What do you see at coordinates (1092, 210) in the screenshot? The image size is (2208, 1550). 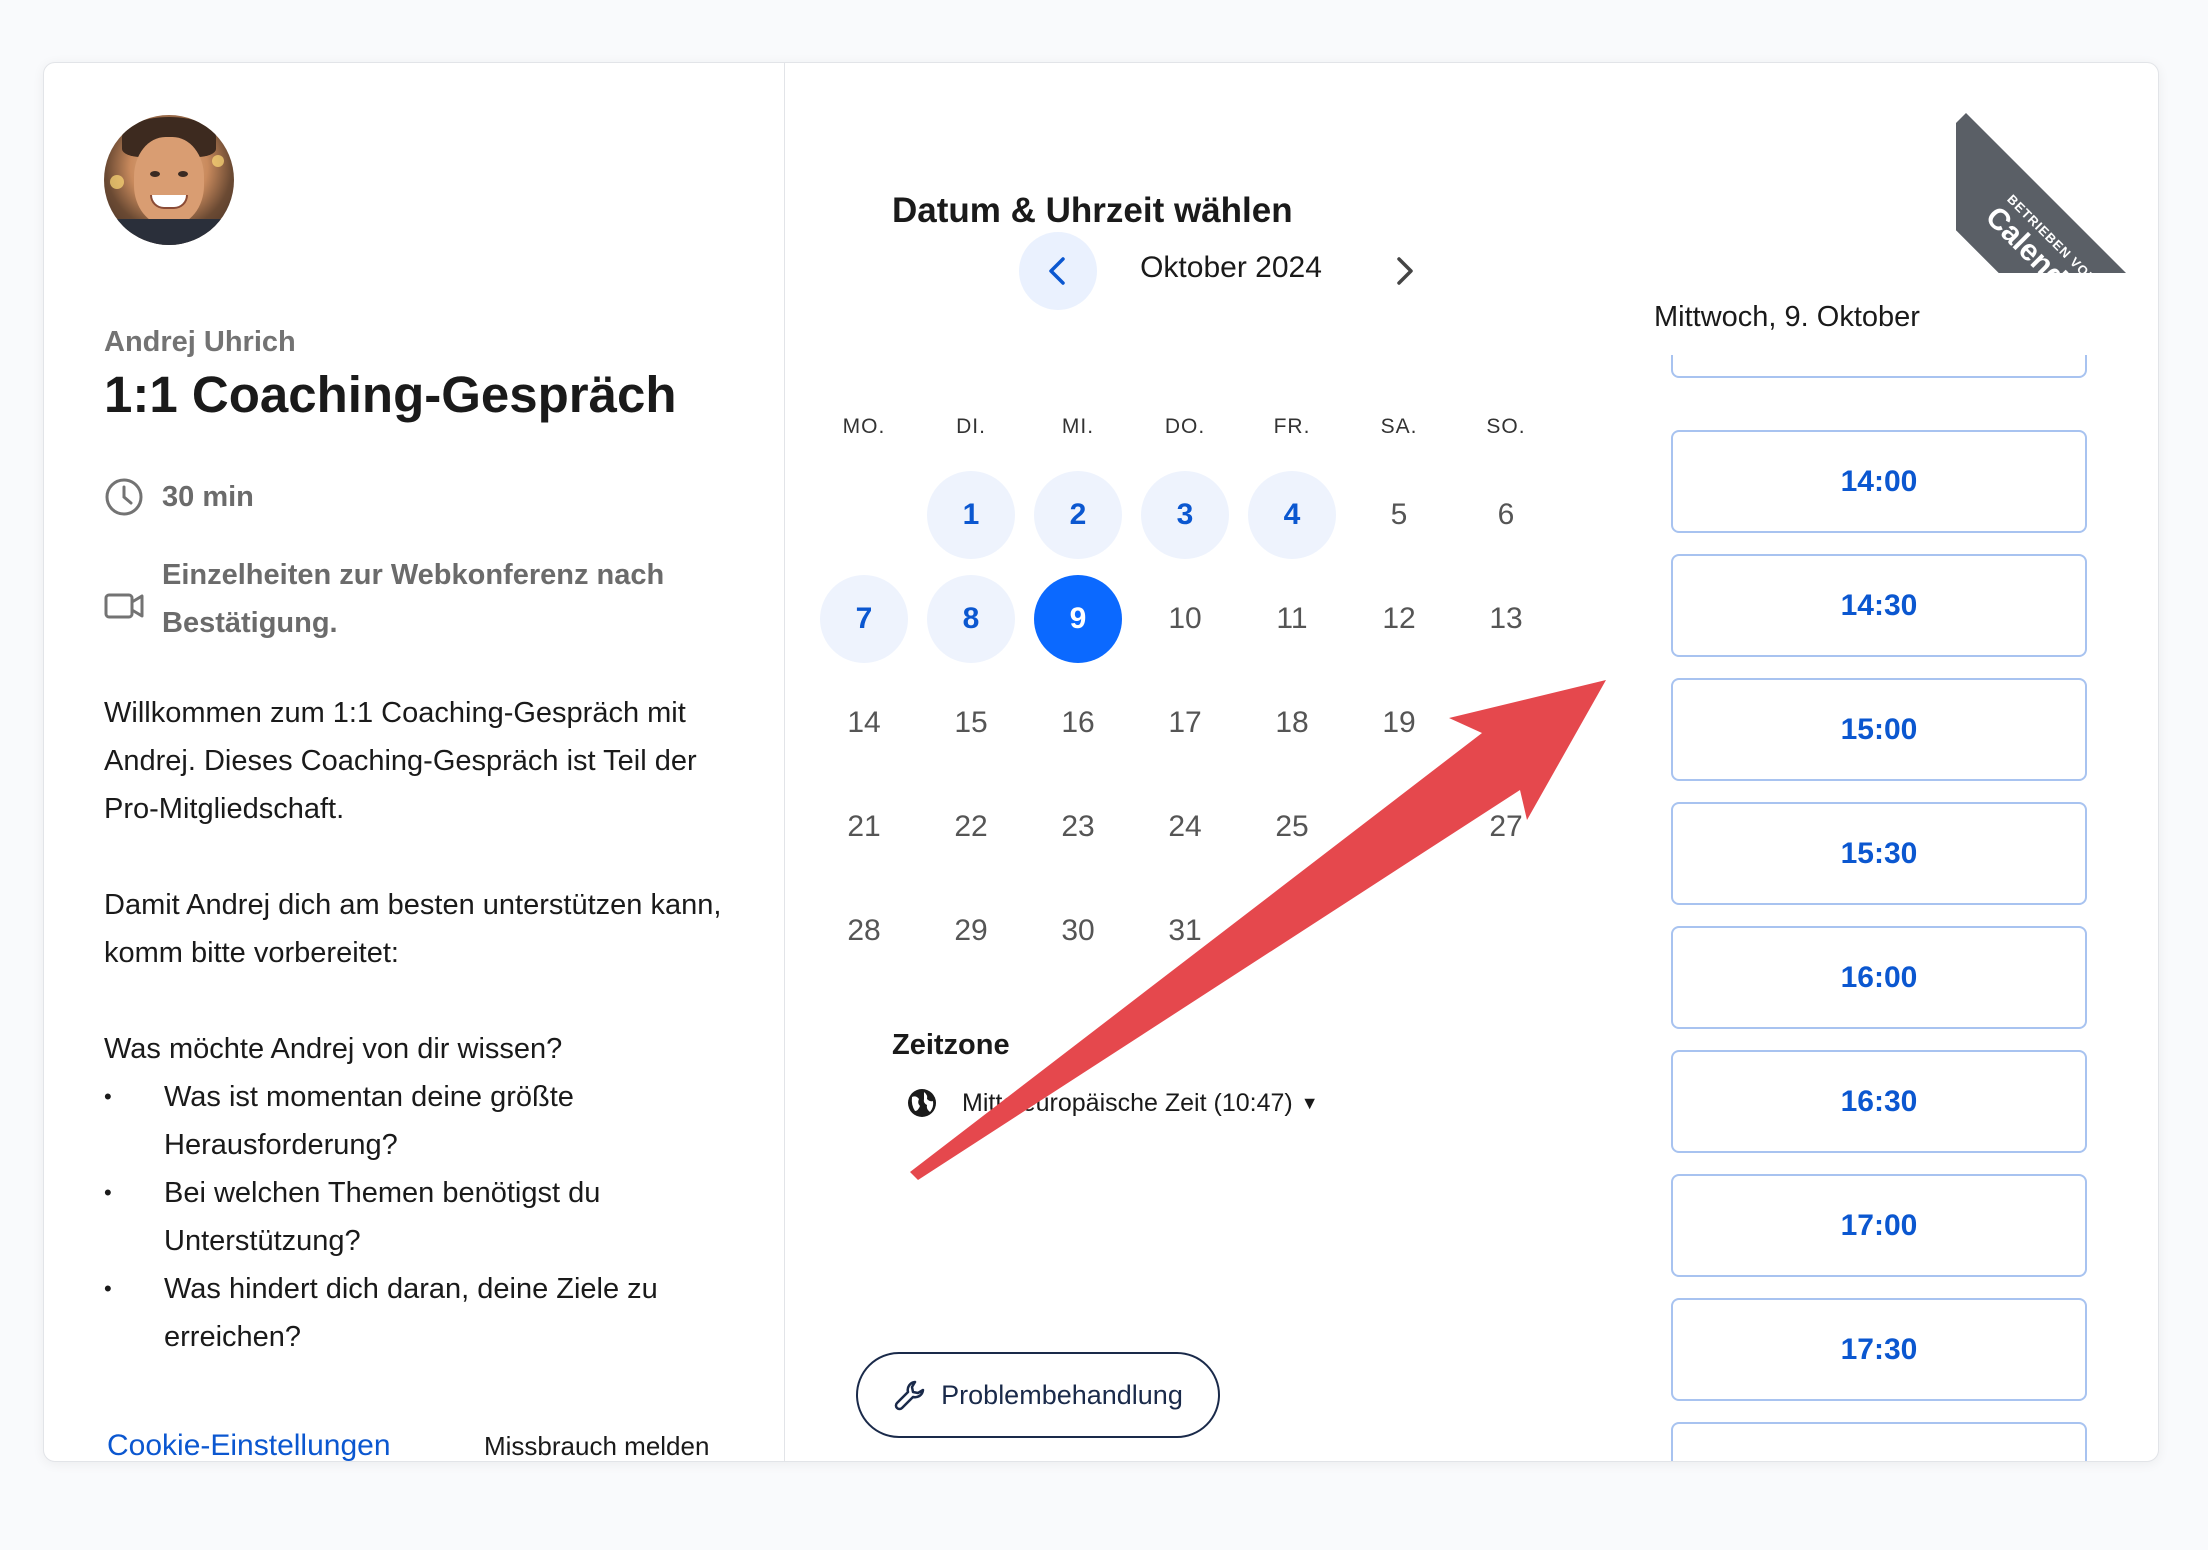 I see `section-title: Datum & Uhrzeit wählen` at bounding box center [1092, 210].